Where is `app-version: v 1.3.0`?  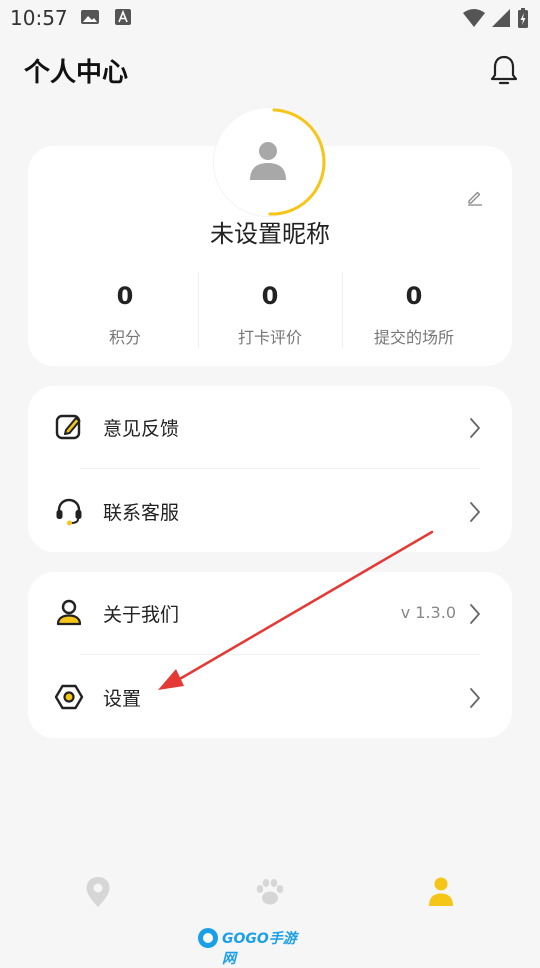
app-version: v 1.3.0 is located at coordinates (428, 612).